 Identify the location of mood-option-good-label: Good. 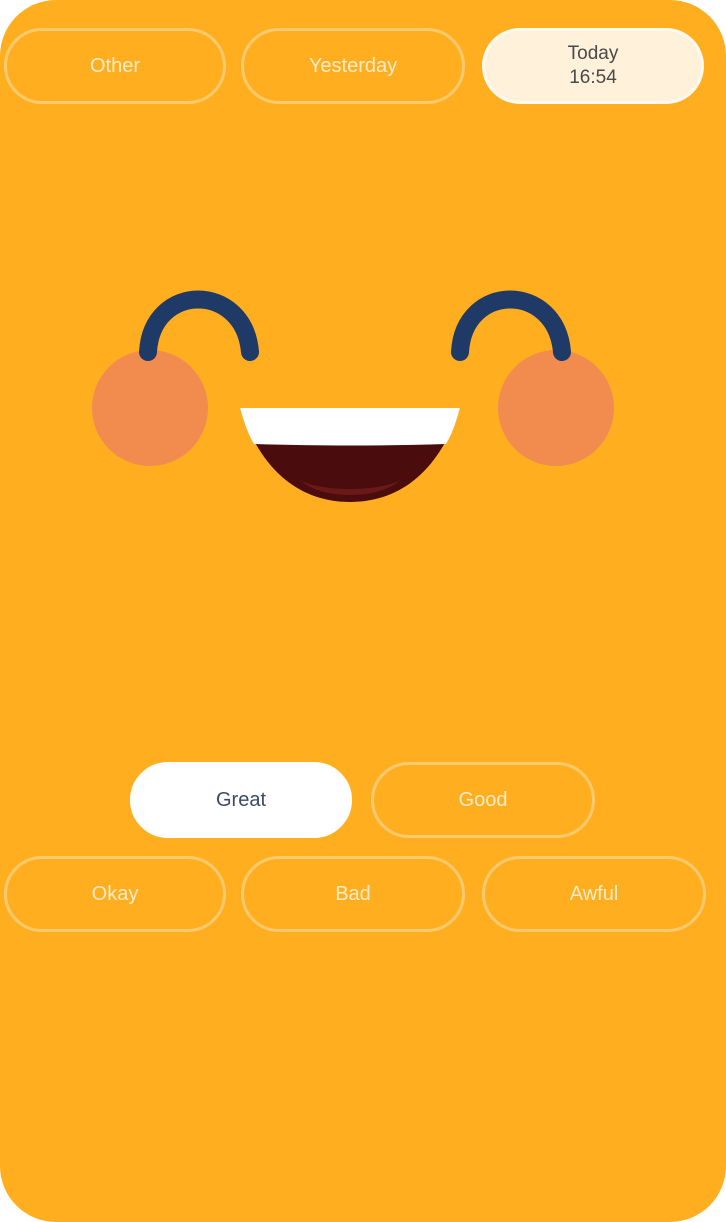
(483, 799).